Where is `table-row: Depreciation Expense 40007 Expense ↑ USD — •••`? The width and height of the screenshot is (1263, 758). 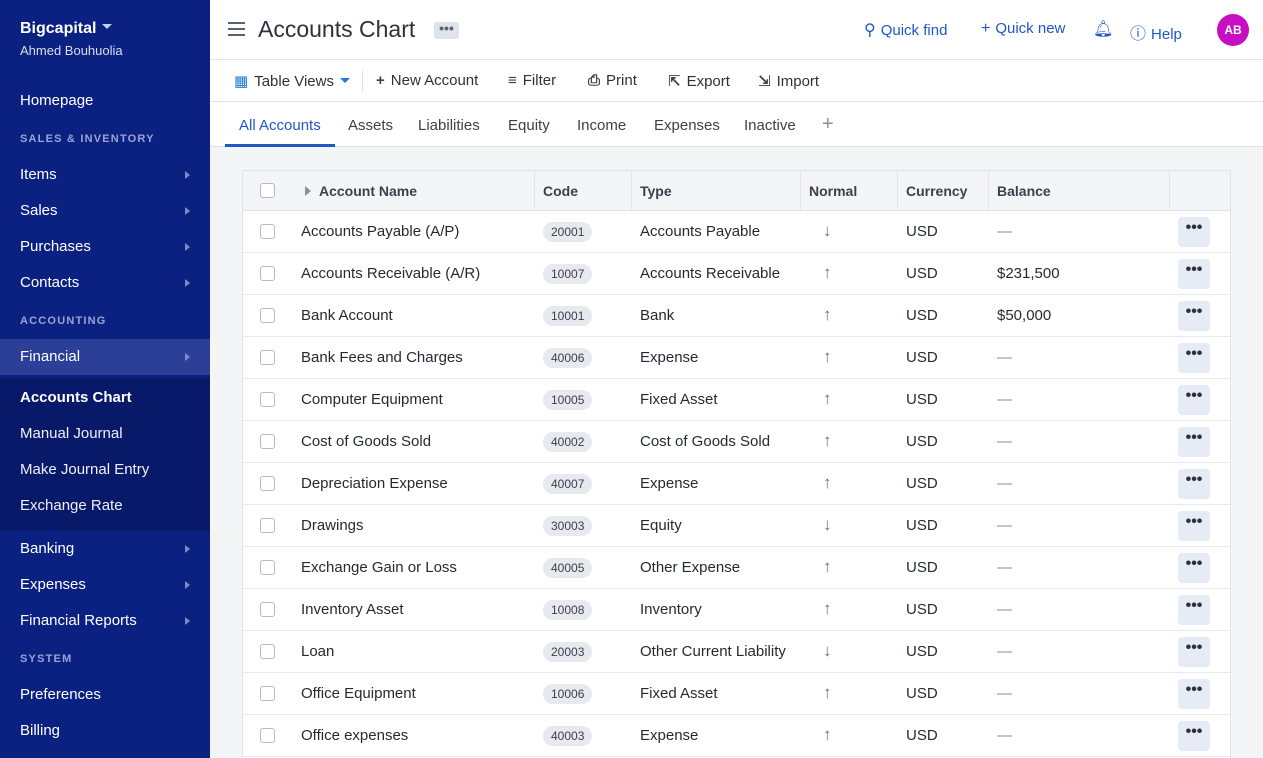 table-row: Depreciation Expense 40007 Expense ↑ USD — ••• is located at coordinates (736, 484).